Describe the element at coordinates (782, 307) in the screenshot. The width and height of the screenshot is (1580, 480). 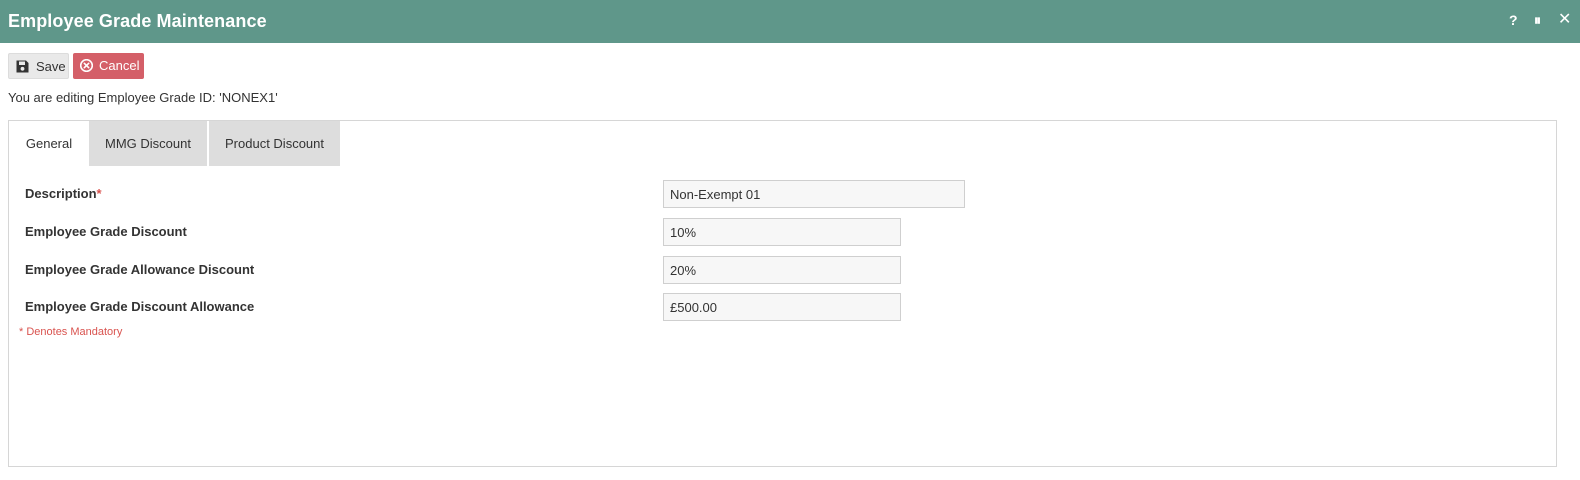
I see `discount-allowance-input` at that location.